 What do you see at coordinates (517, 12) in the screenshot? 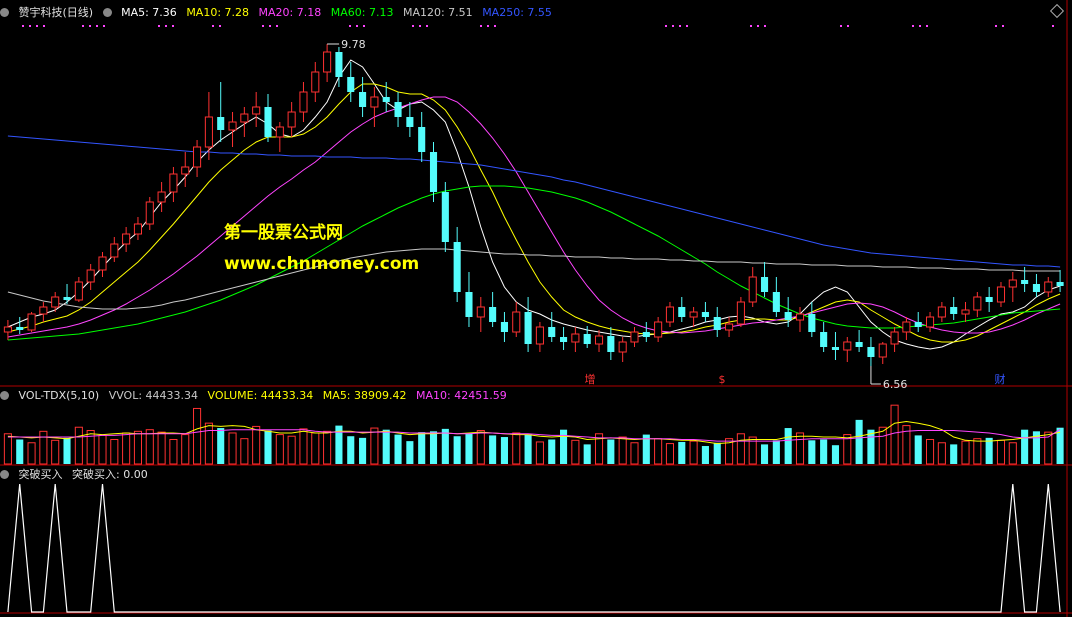
I see `ma250-label: MA250: 7.55` at bounding box center [517, 12].